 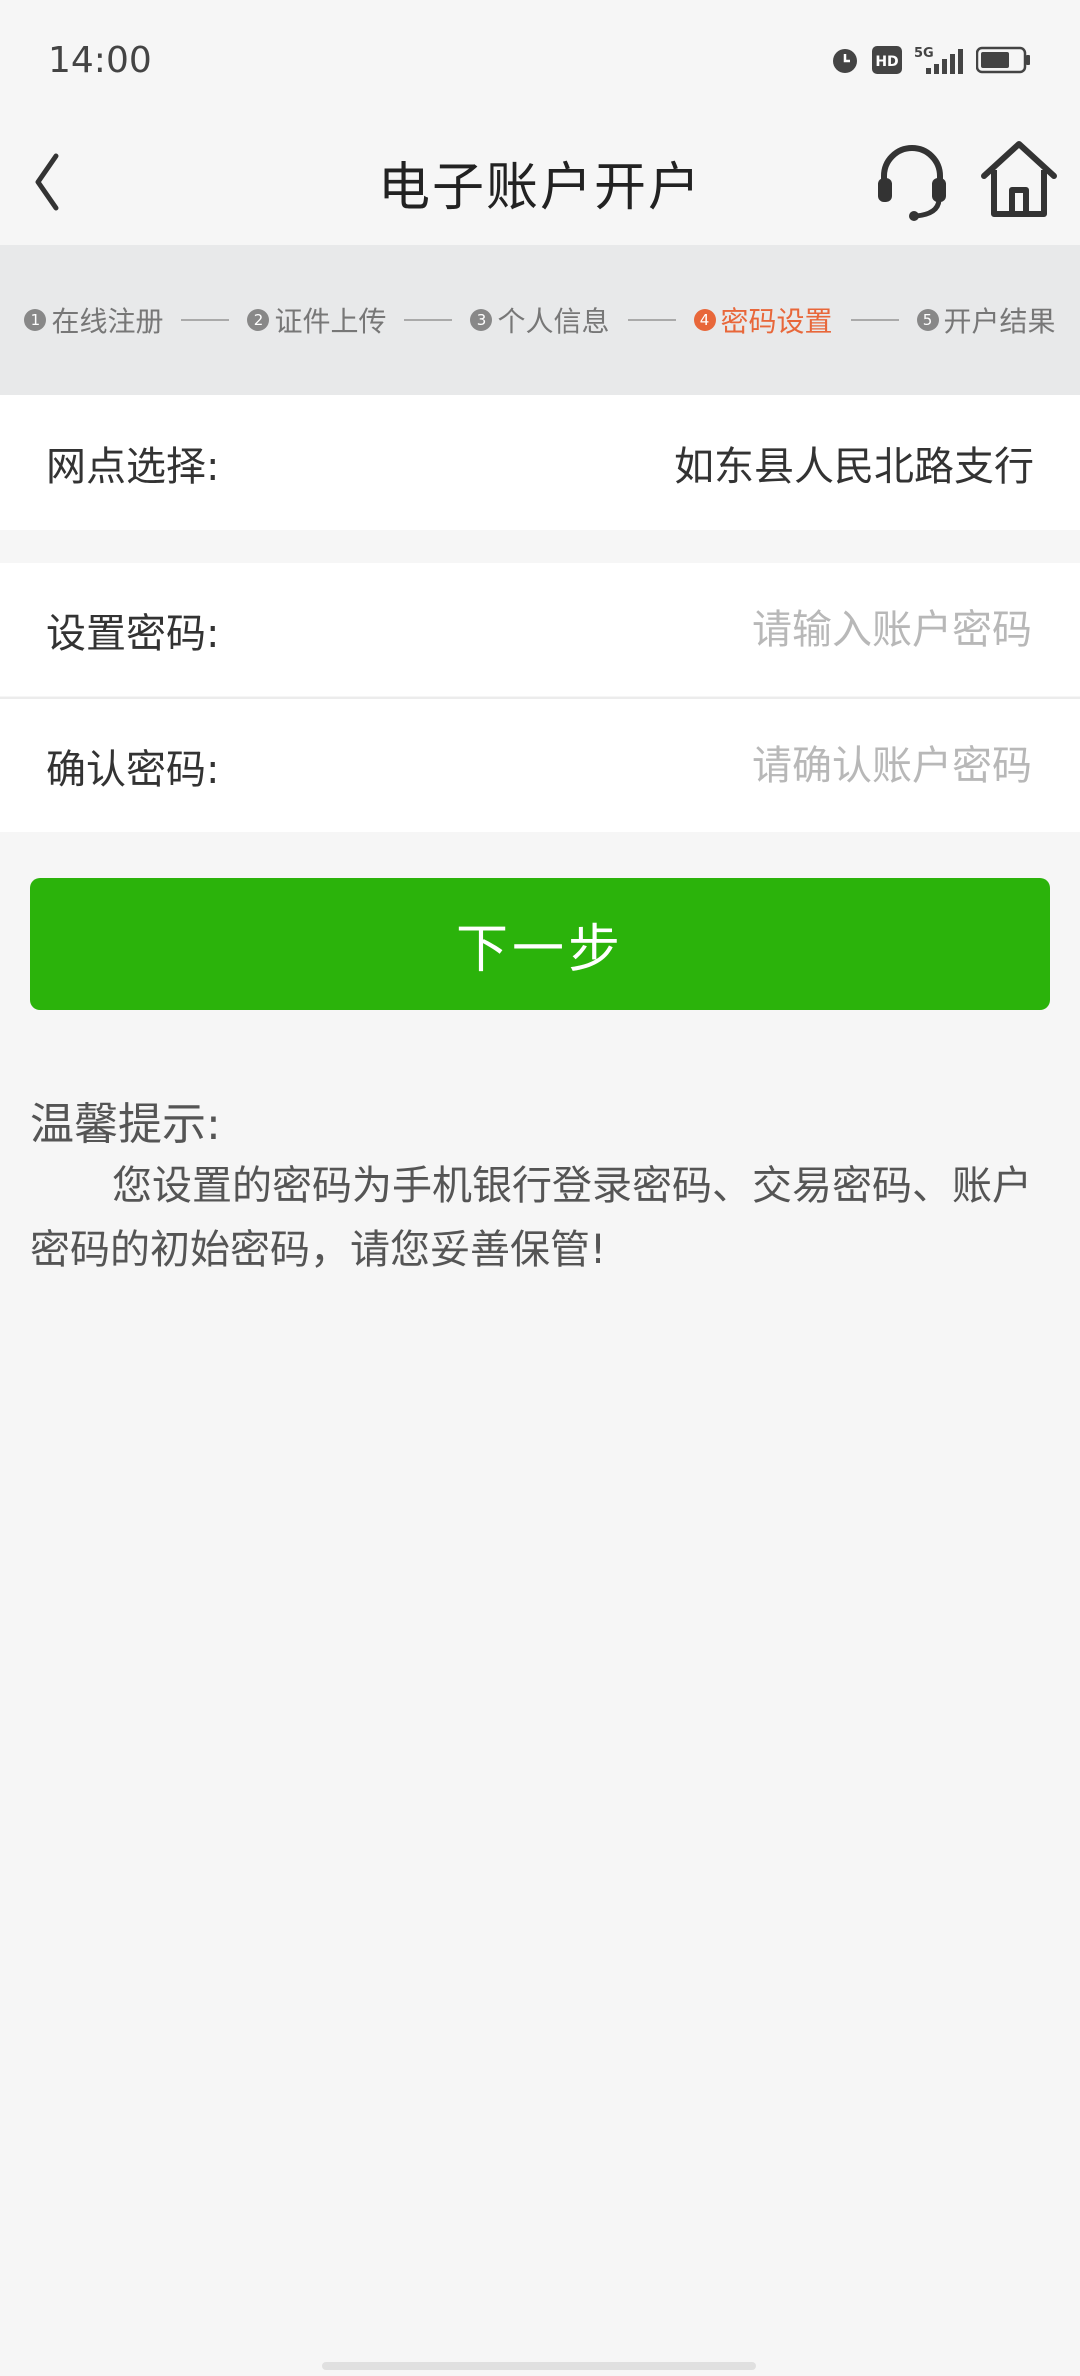 I want to click on step-3: 3 个人信息, so click(x=540, y=320).